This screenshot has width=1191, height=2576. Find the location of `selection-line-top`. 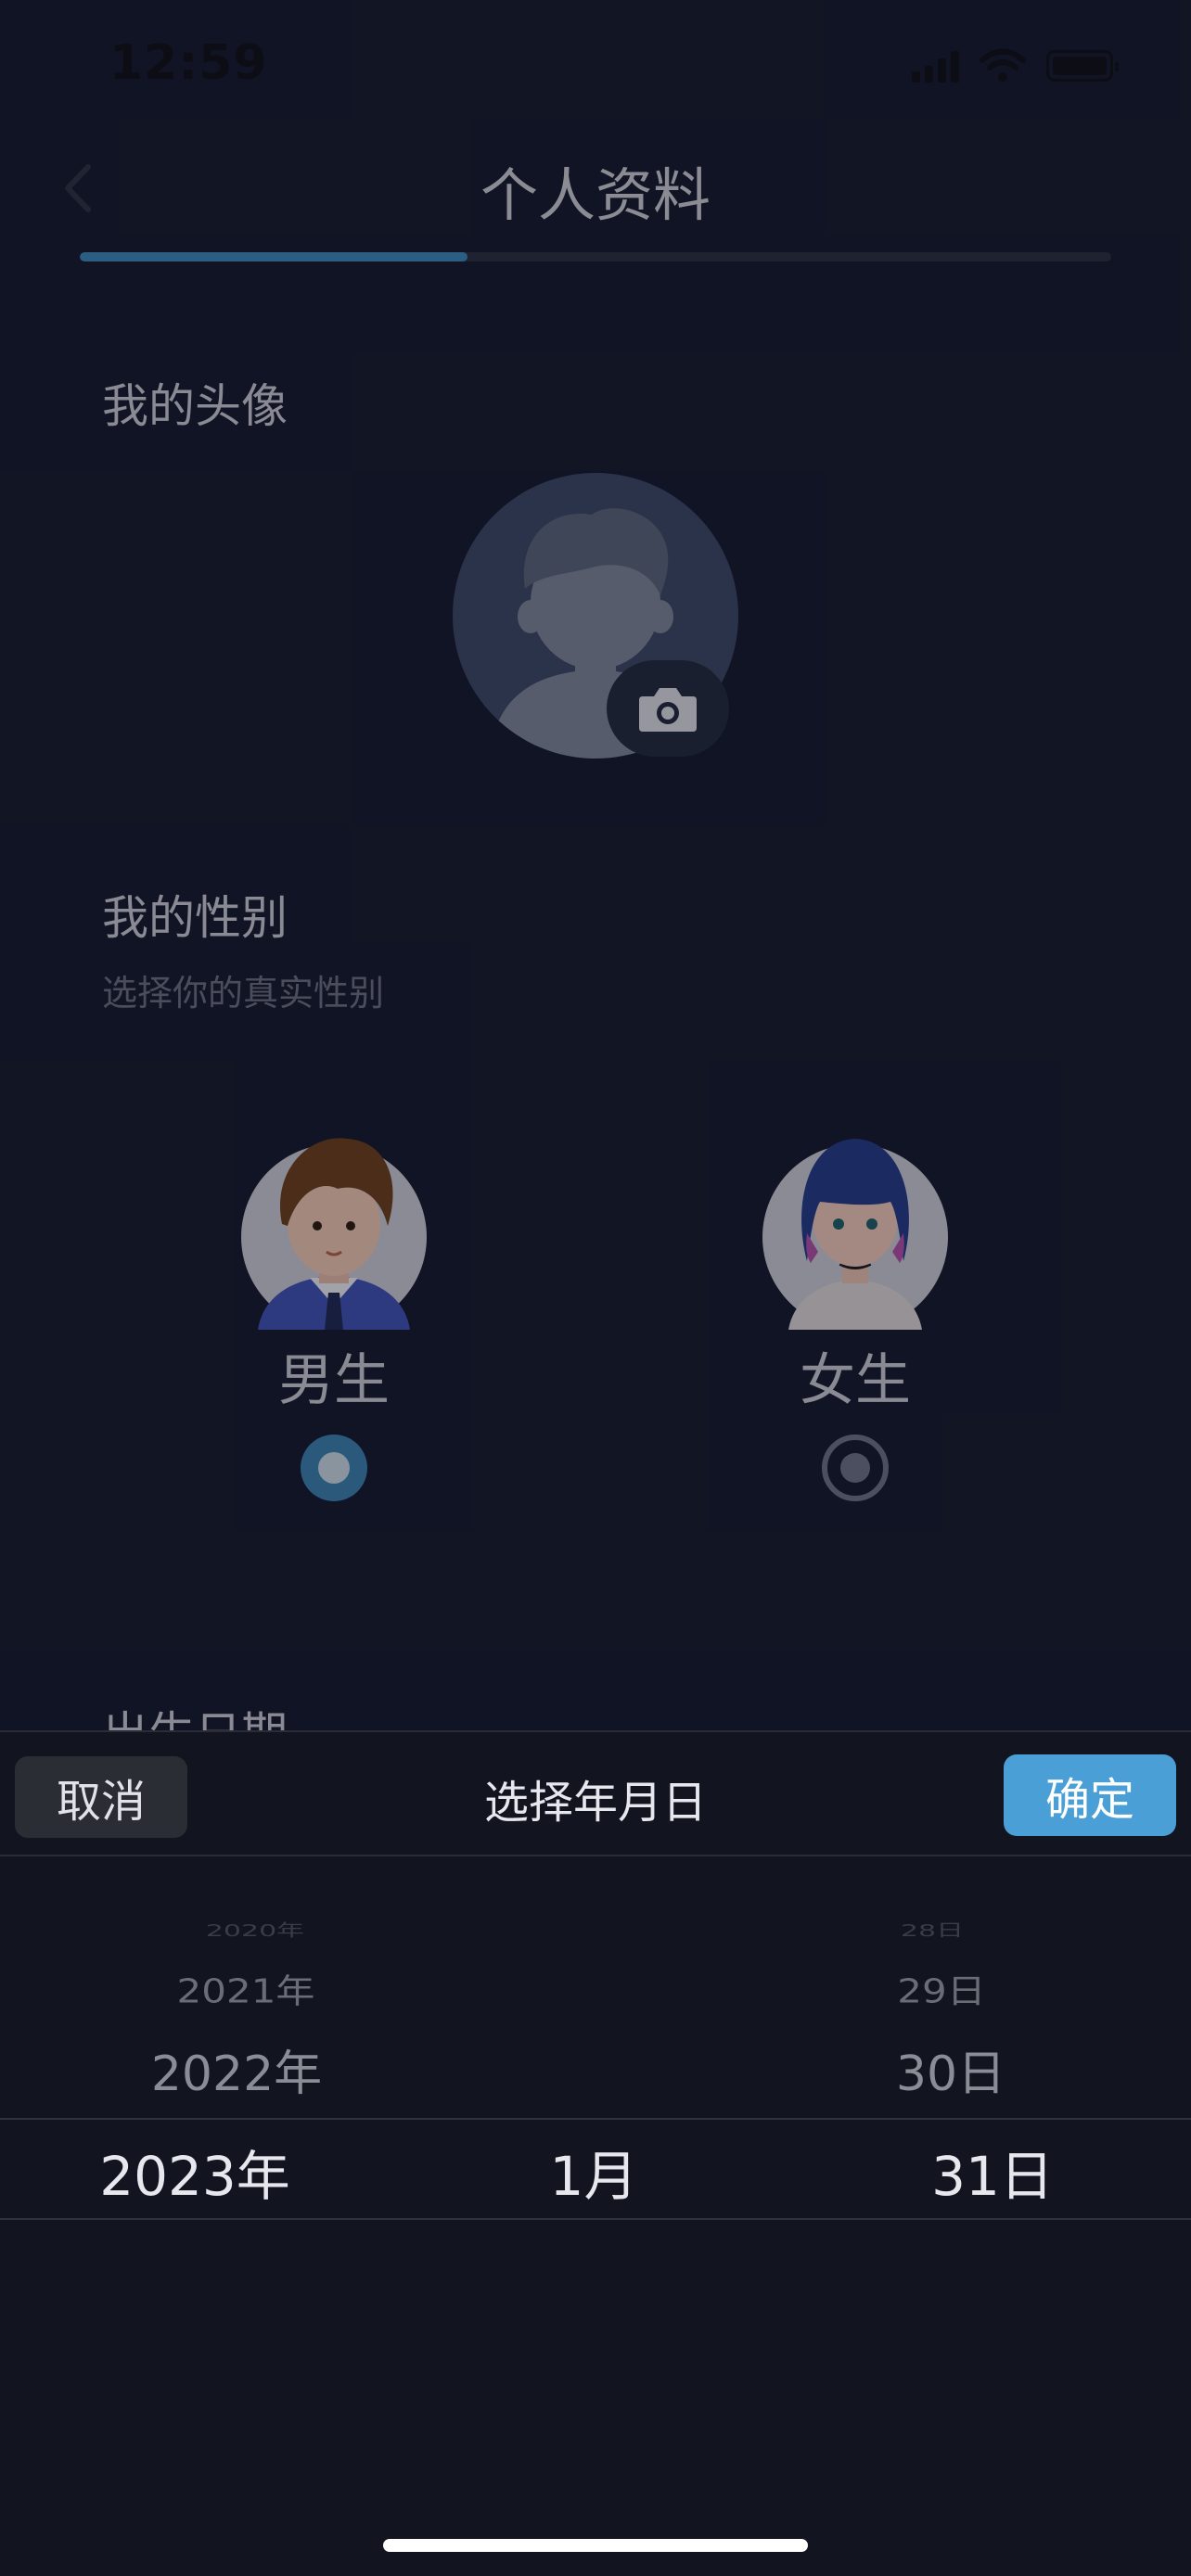

selection-line-top is located at coordinates (595, 2119).